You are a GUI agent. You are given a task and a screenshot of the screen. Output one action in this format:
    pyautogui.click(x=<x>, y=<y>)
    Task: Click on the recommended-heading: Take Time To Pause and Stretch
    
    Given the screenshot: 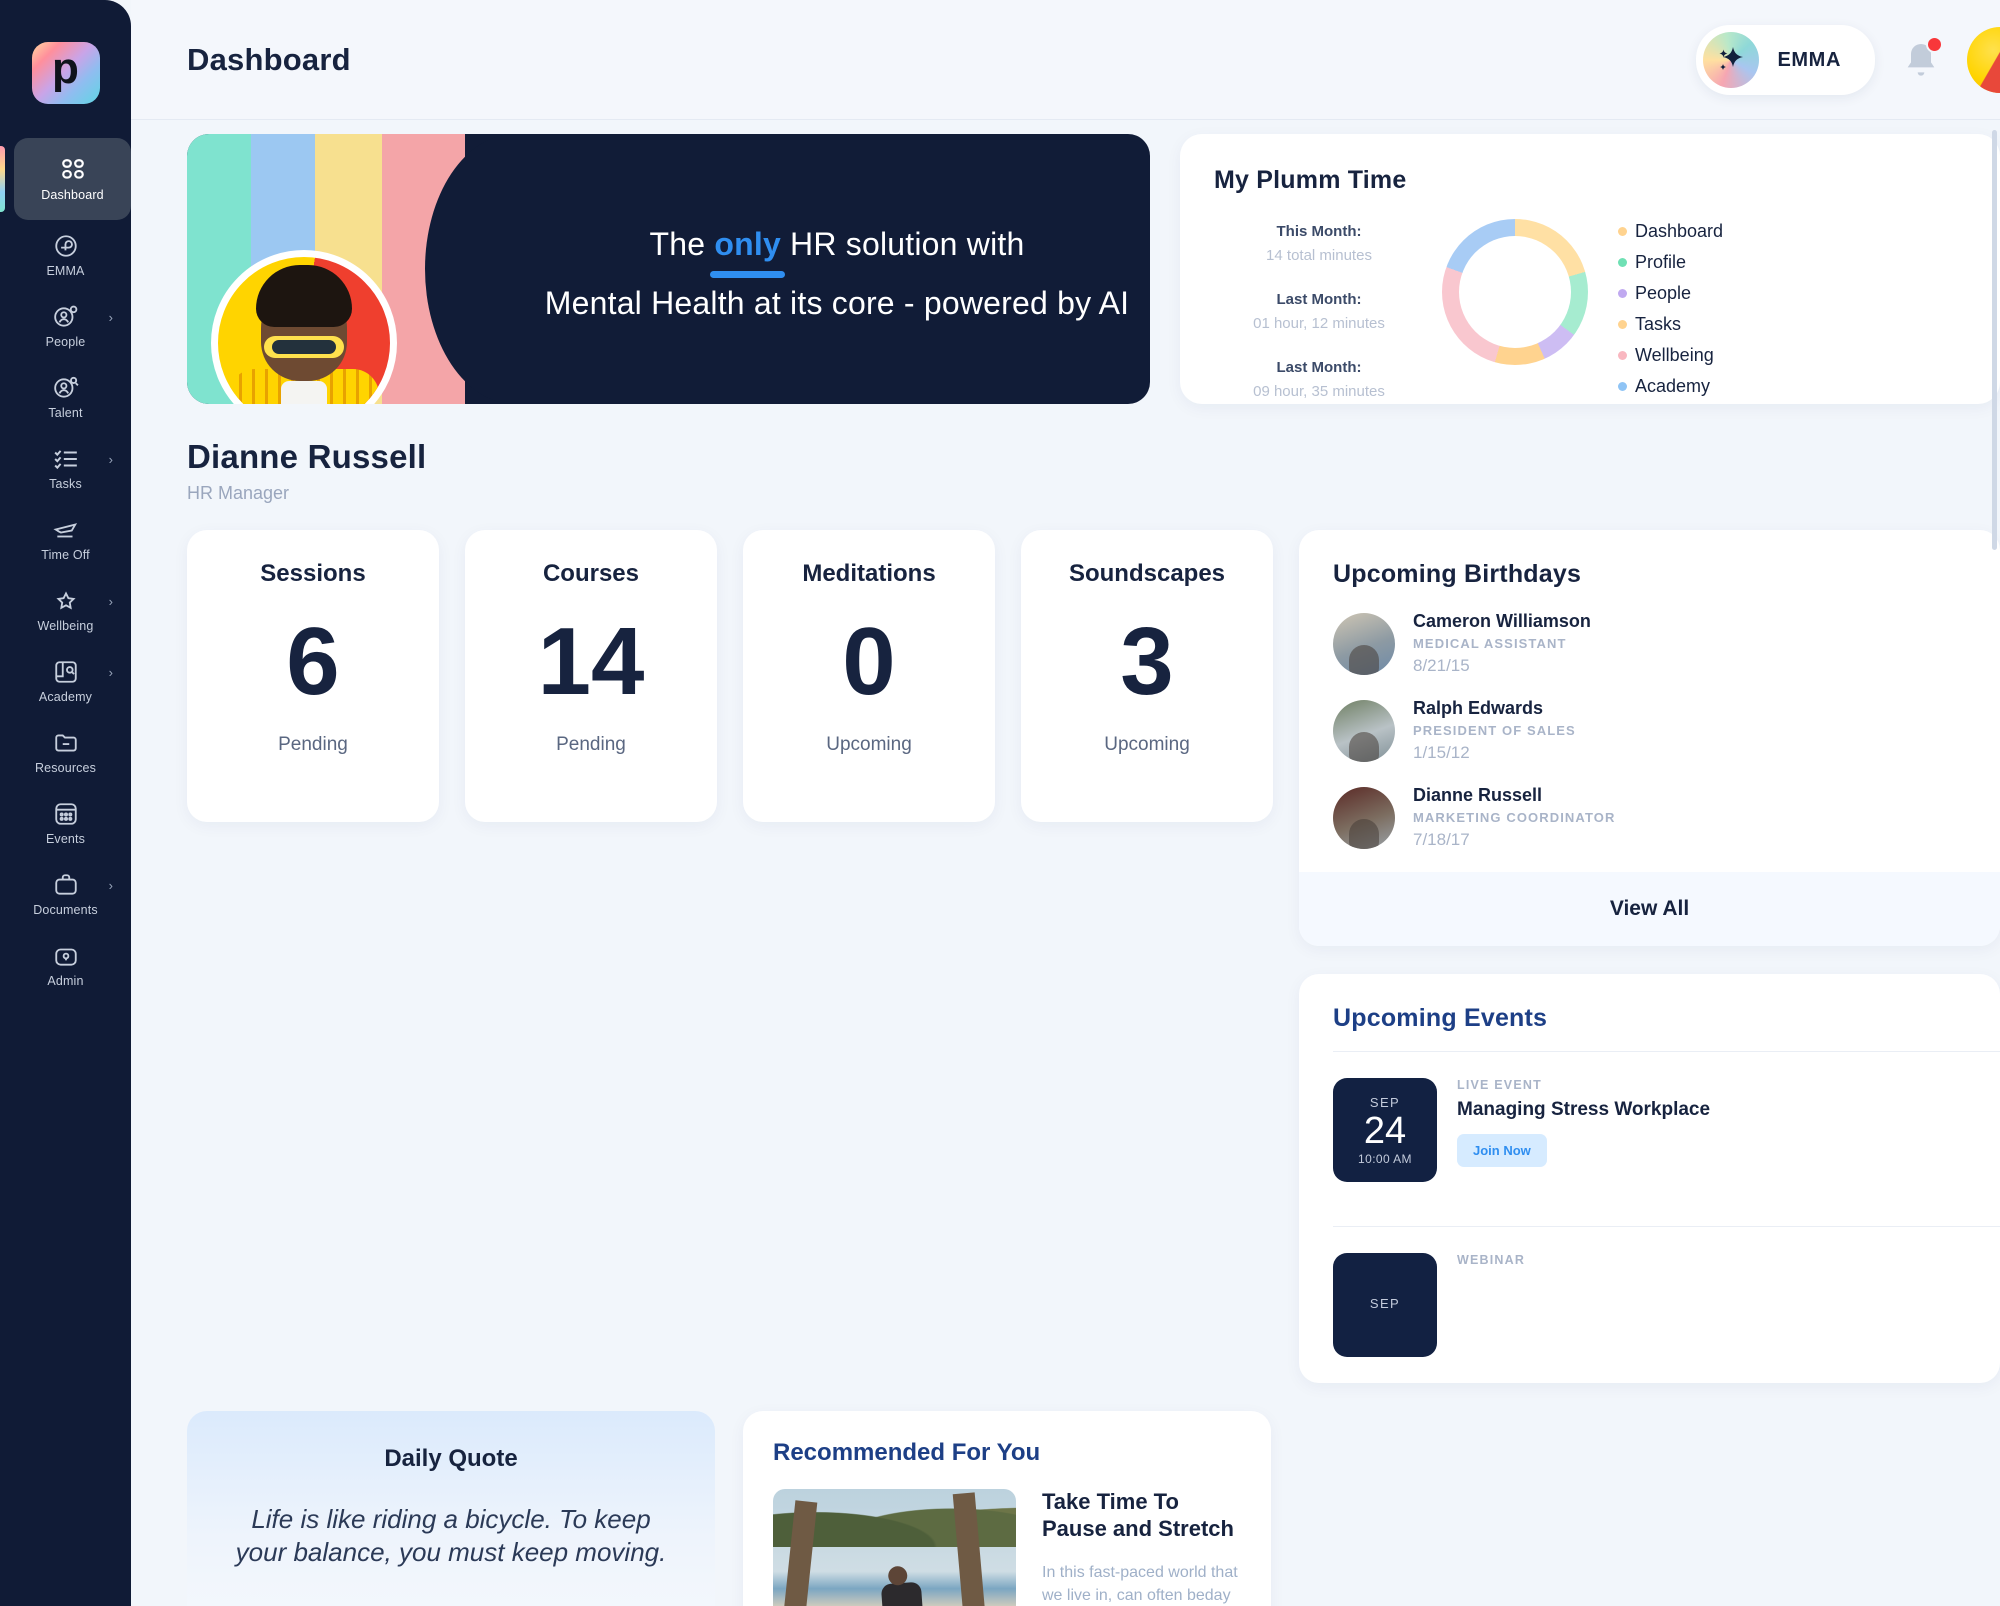 What is the action you would take?
    pyautogui.click(x=1138, y=1515)
    